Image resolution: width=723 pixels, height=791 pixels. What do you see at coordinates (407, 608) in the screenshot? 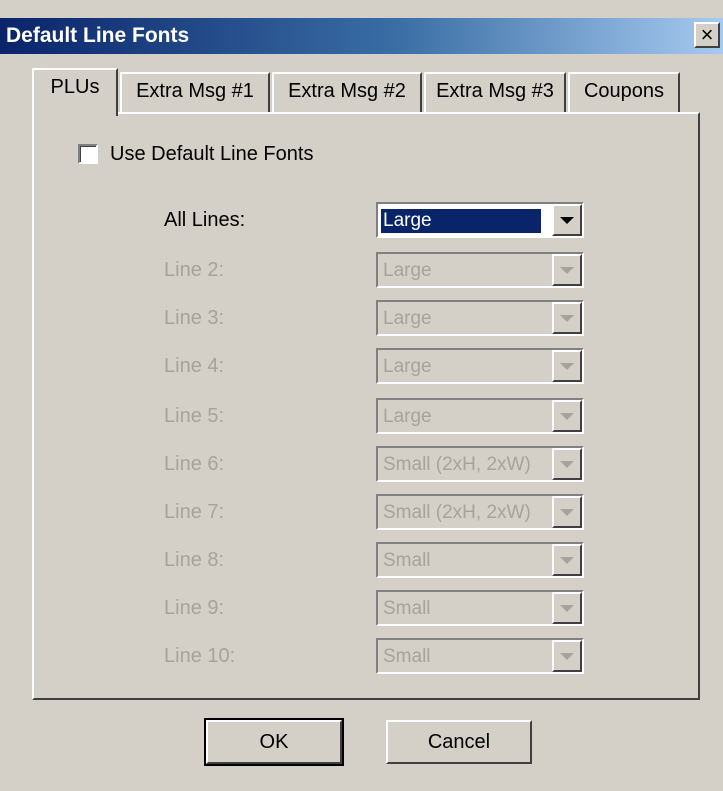
I see `line-9-value: Small` at bounding box center [407, 608].